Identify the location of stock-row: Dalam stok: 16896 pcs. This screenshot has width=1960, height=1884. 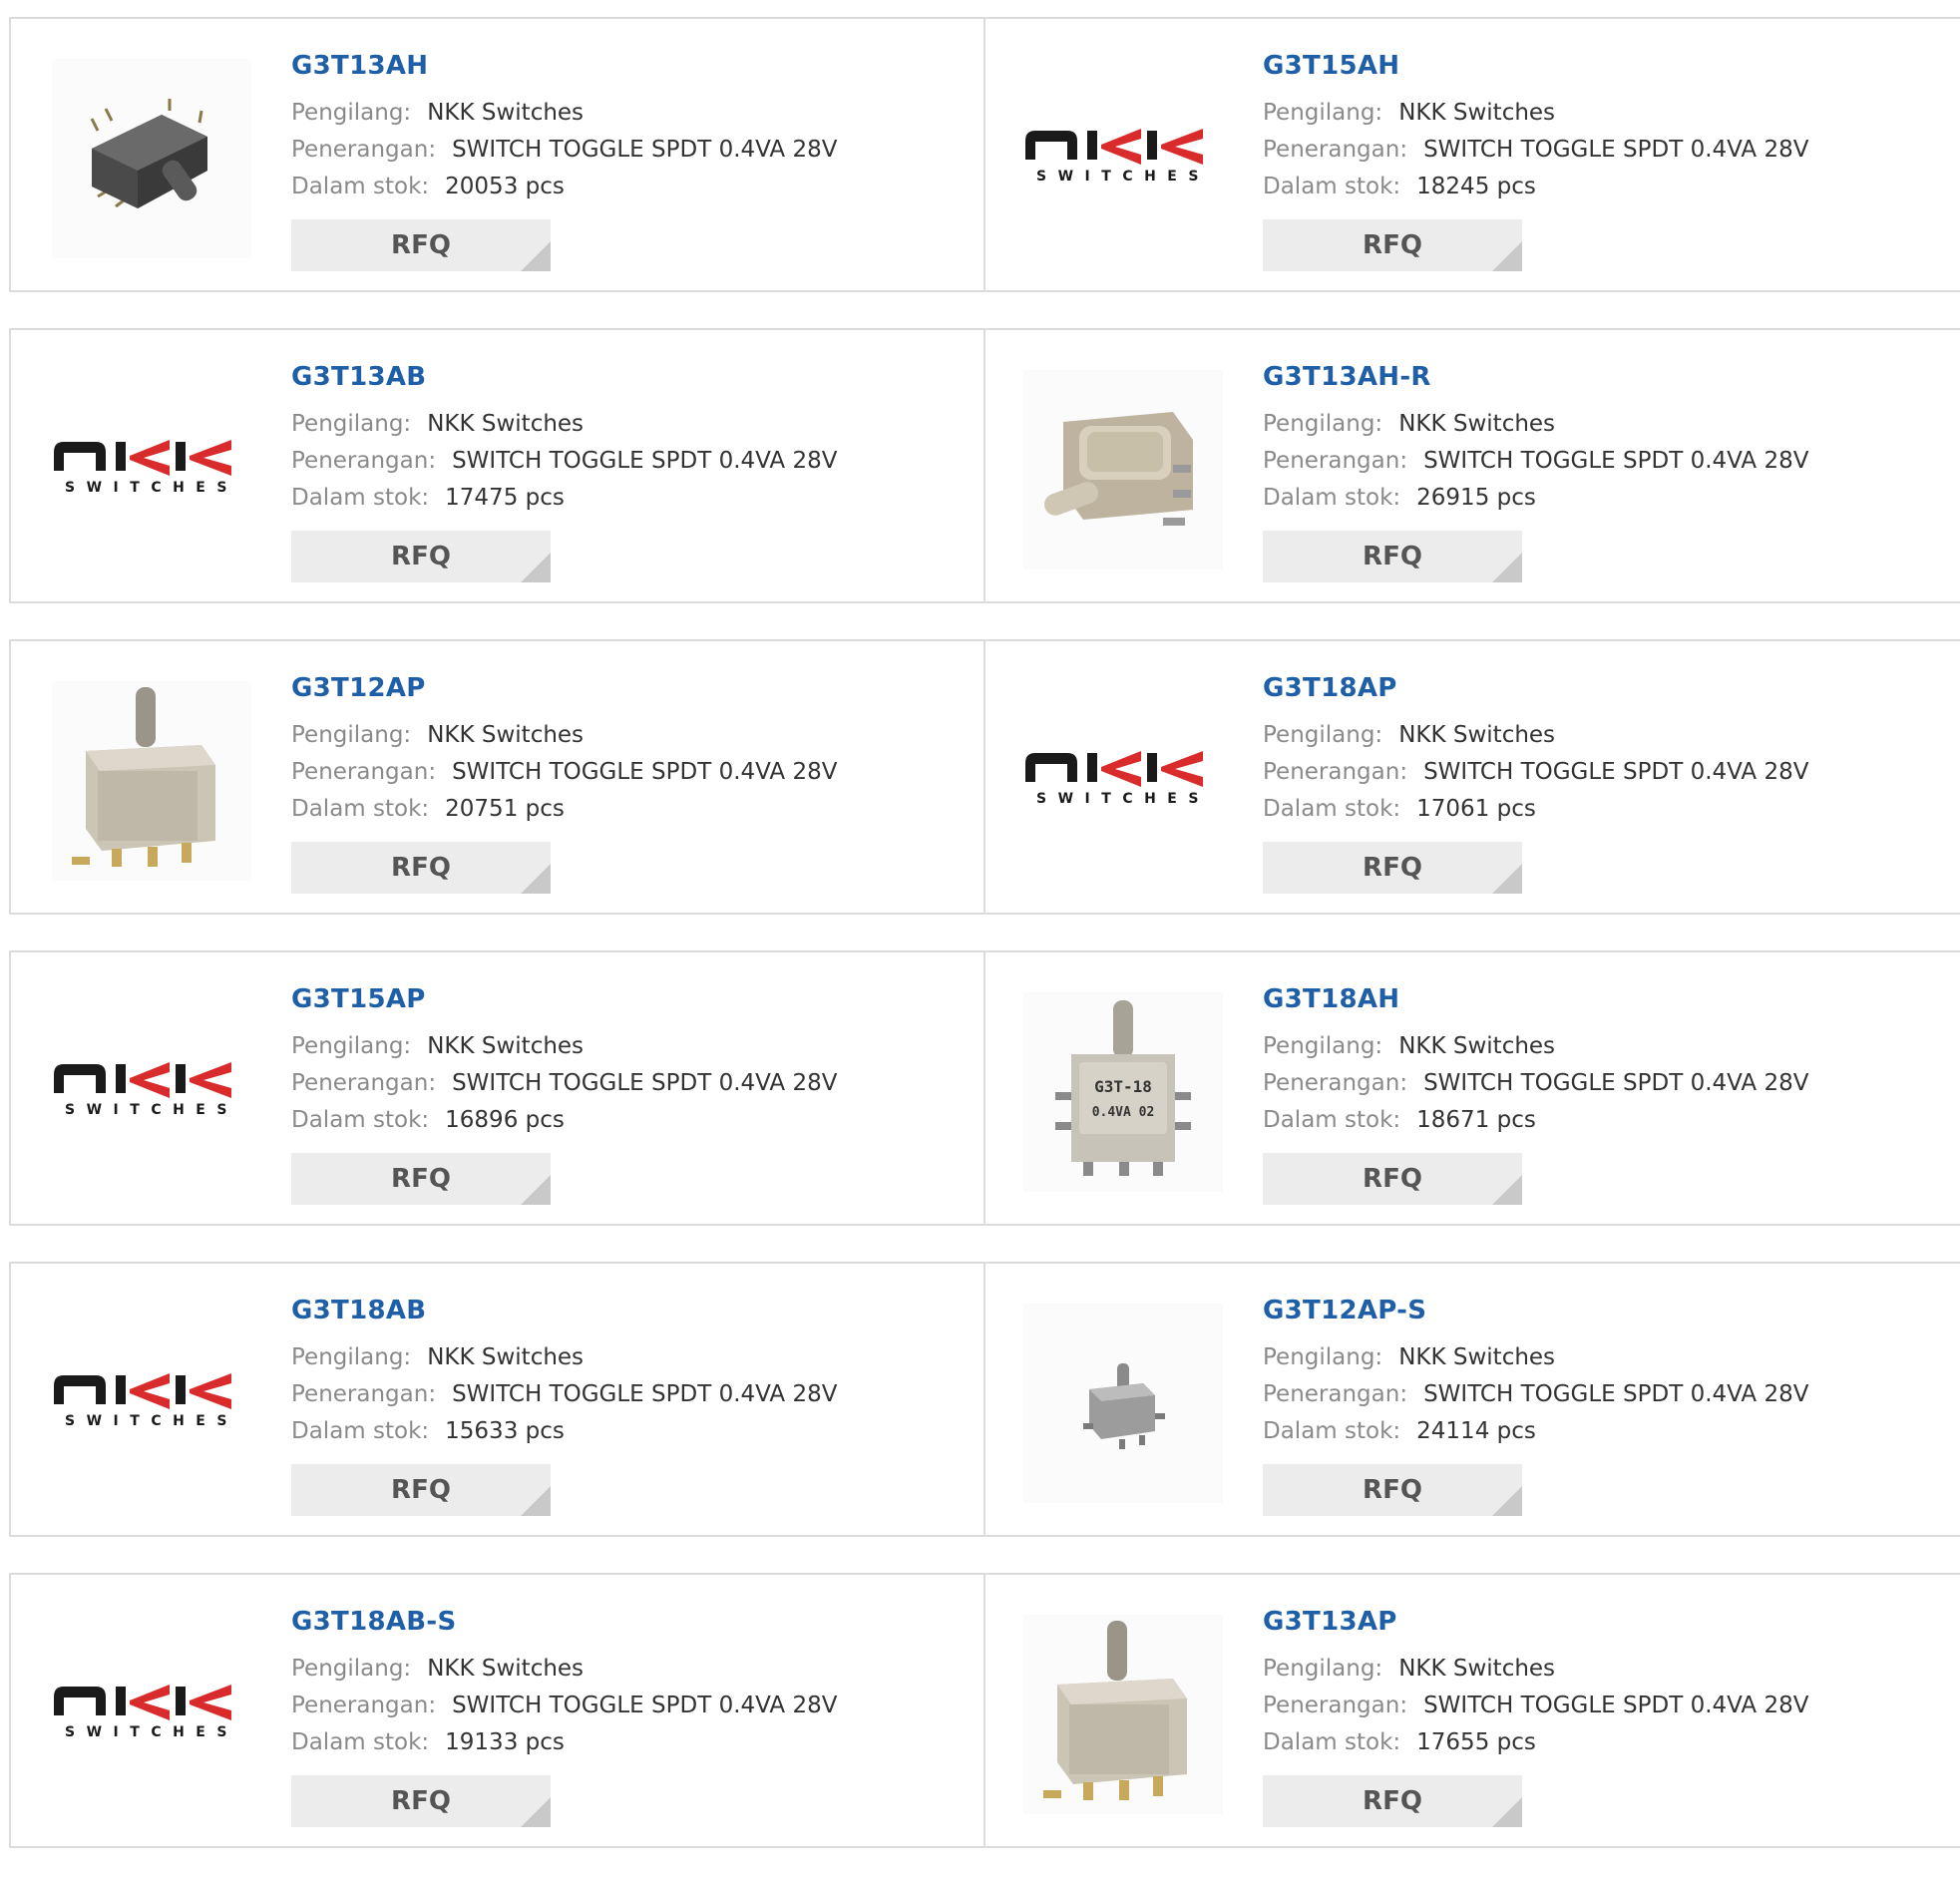
(621, 1120).